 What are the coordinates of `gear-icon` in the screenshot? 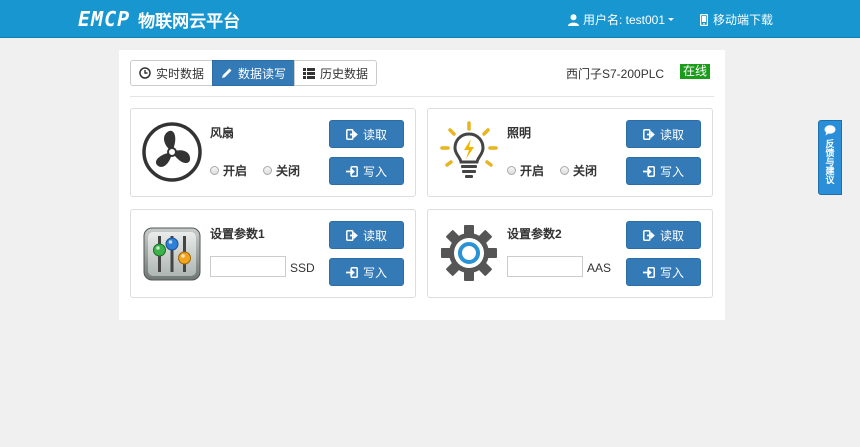 It's located at (469, 253).